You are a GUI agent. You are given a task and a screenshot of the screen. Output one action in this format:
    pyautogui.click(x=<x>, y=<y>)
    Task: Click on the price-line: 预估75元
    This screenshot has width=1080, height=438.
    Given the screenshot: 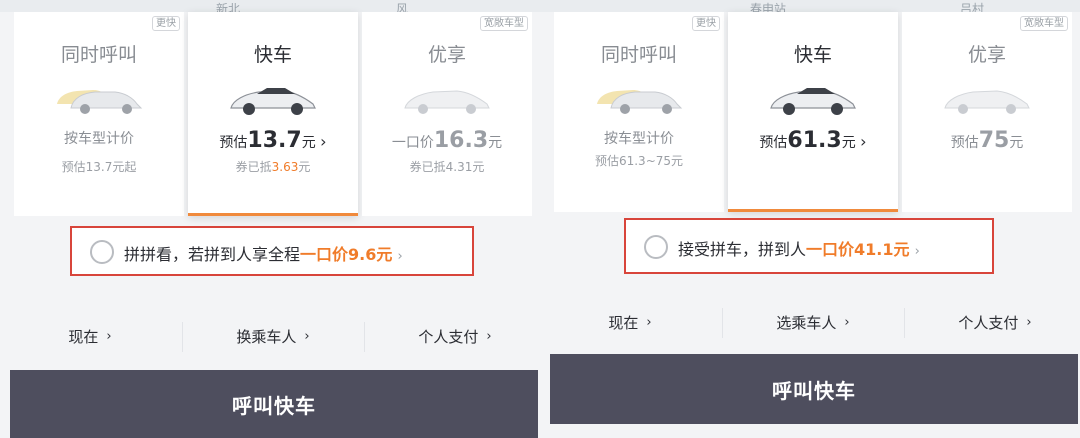 What is the action you would take?
    pyautogui.click(x=987, y=140)
    